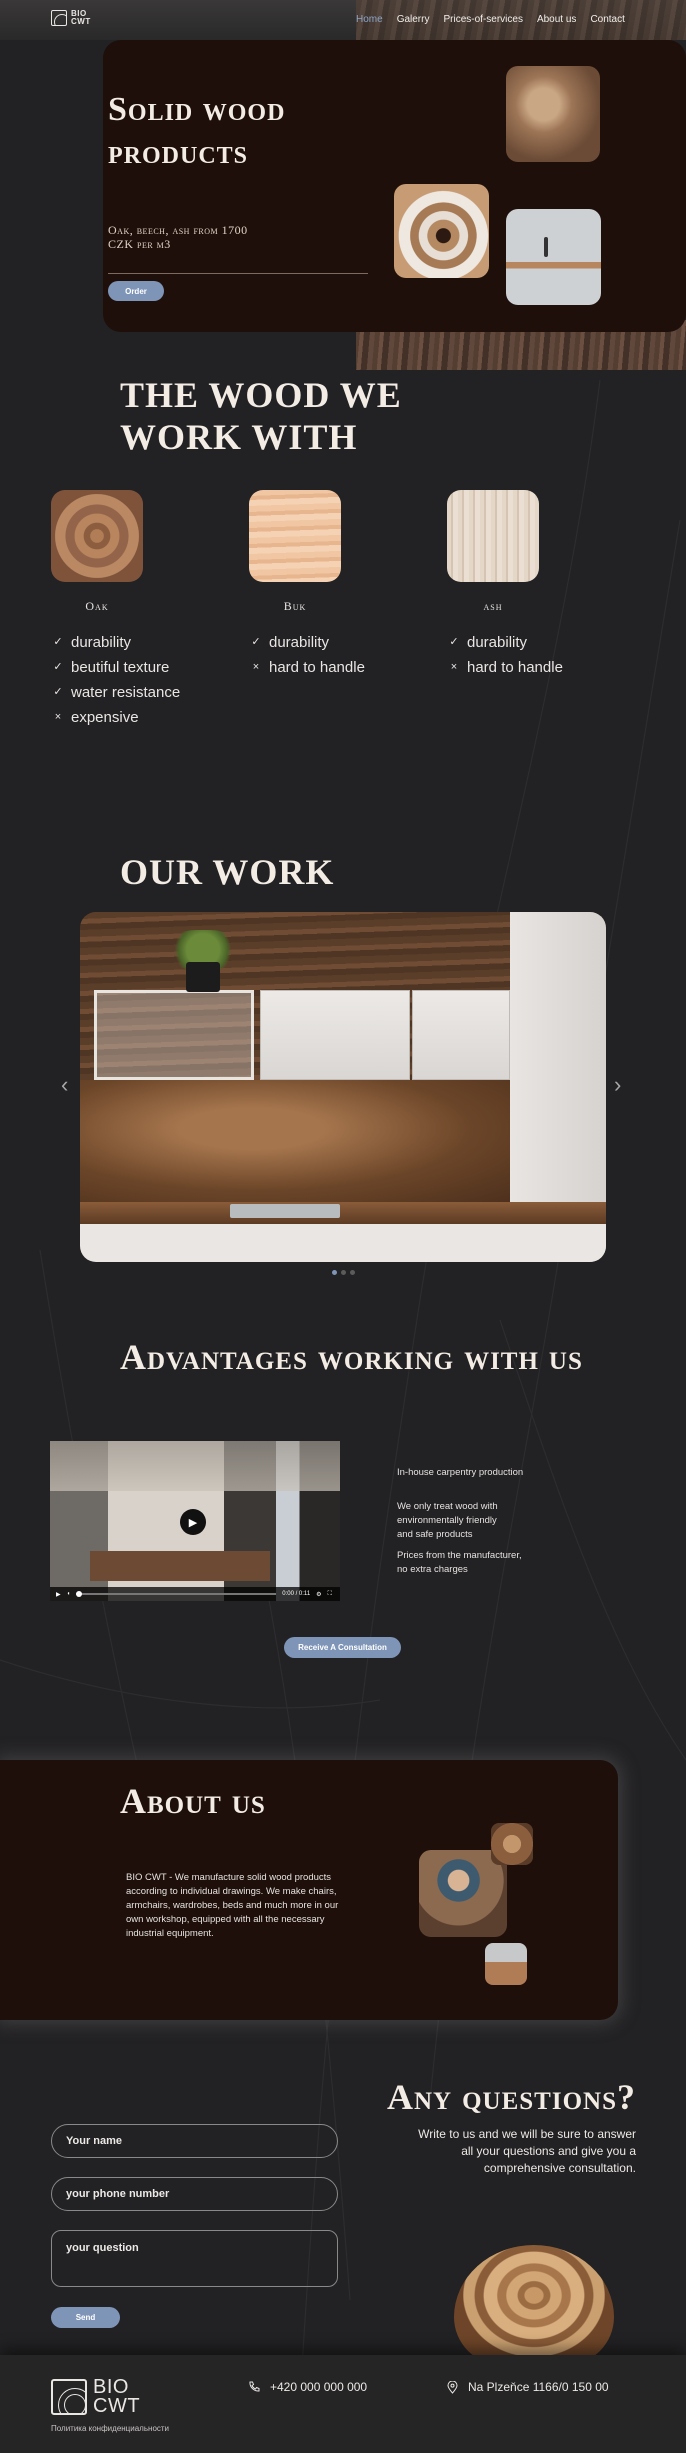 The height and width of the screenshot is (2453, 686). Describe the element at coordinates (69, 1594) in the screenshot. I see `volume-icon: ◖` at that location.